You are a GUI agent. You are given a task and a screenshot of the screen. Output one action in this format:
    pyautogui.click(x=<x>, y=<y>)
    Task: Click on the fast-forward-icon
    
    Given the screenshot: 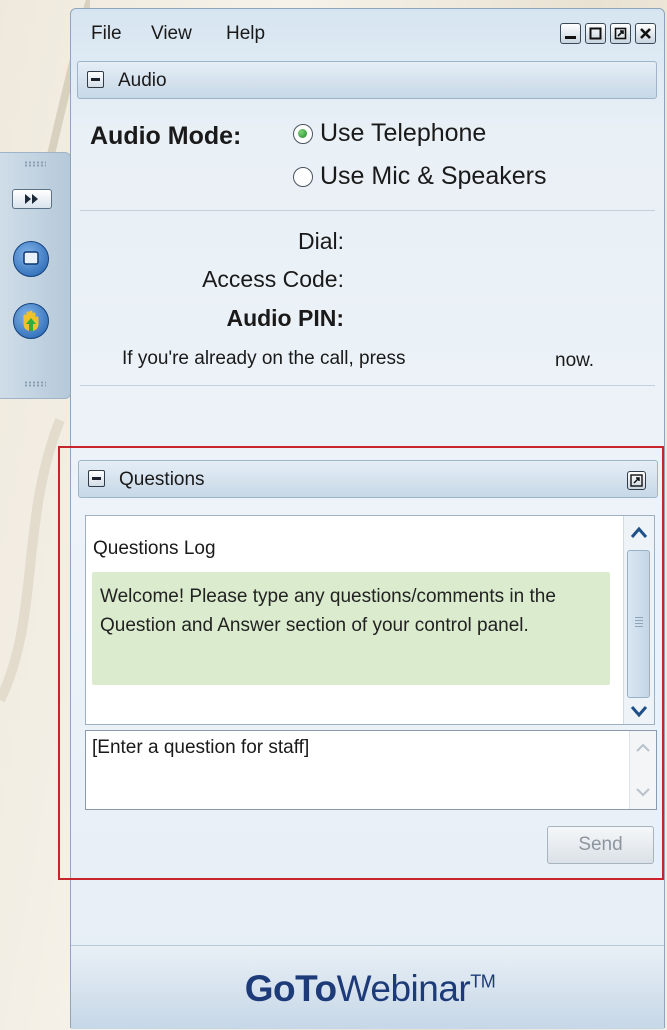 What is the action you would take?
    pyautogui.click(x=31, y=199)
    